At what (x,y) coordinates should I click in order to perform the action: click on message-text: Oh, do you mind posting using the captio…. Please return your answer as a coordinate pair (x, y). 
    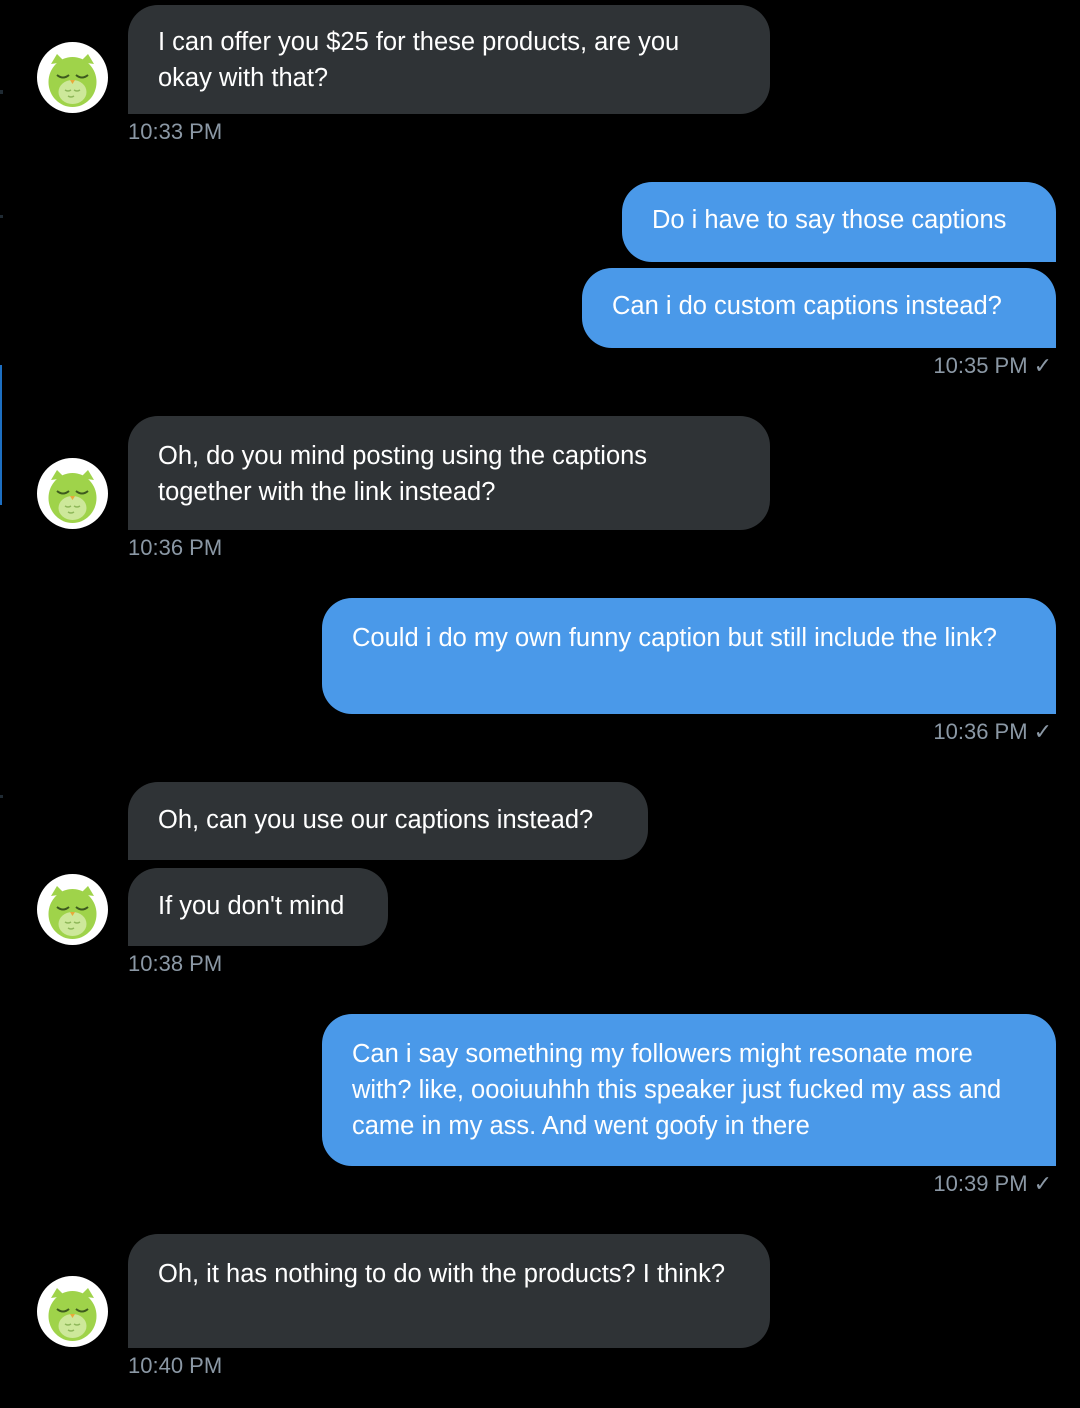
    Looking at the image, I should click on (403, 474).